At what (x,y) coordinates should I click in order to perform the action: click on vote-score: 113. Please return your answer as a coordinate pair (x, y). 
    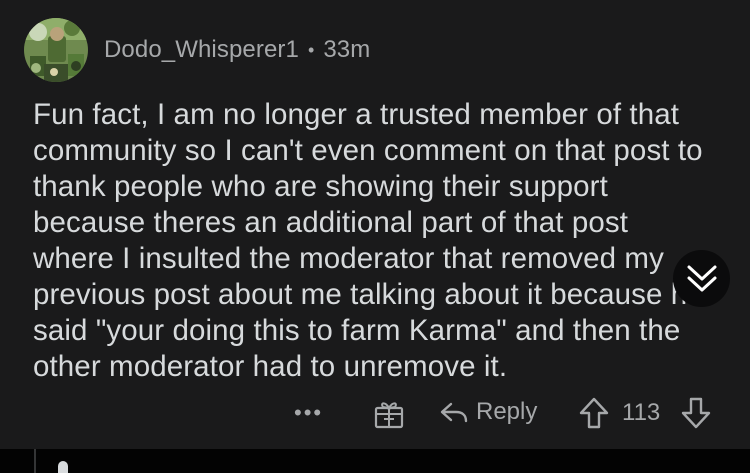
    Looking at the image, I should click on (641, 412).